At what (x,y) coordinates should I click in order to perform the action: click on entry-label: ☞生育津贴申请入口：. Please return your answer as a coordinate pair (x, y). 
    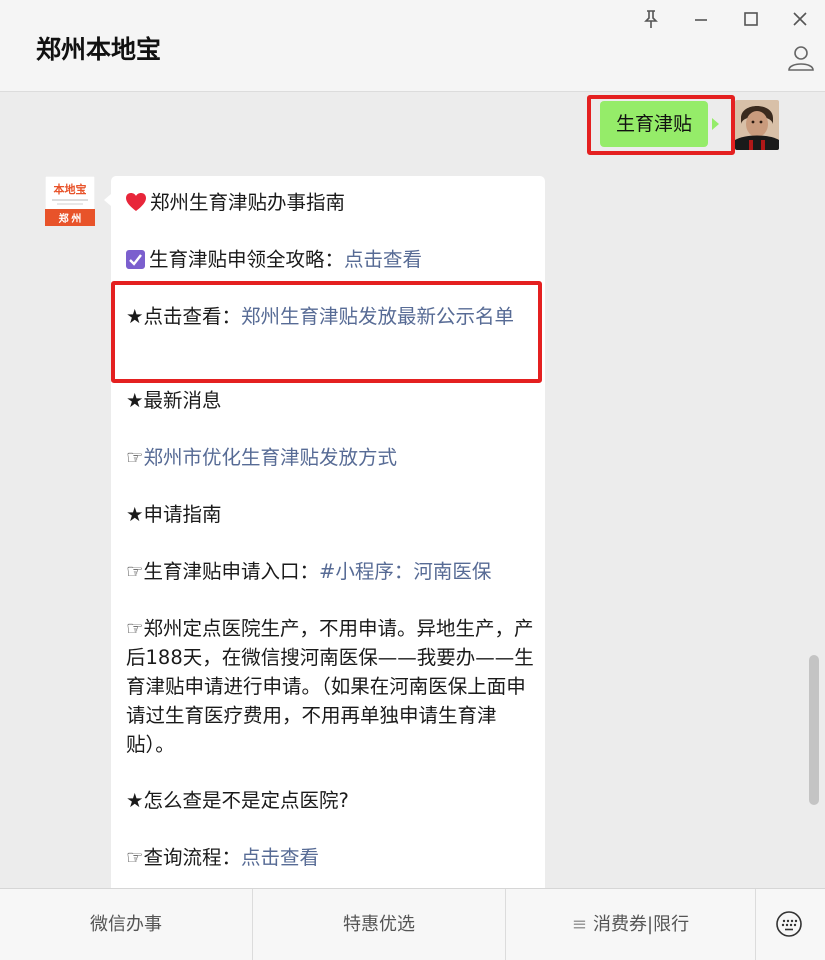
    Looking at the image, I should click on (222, 571).